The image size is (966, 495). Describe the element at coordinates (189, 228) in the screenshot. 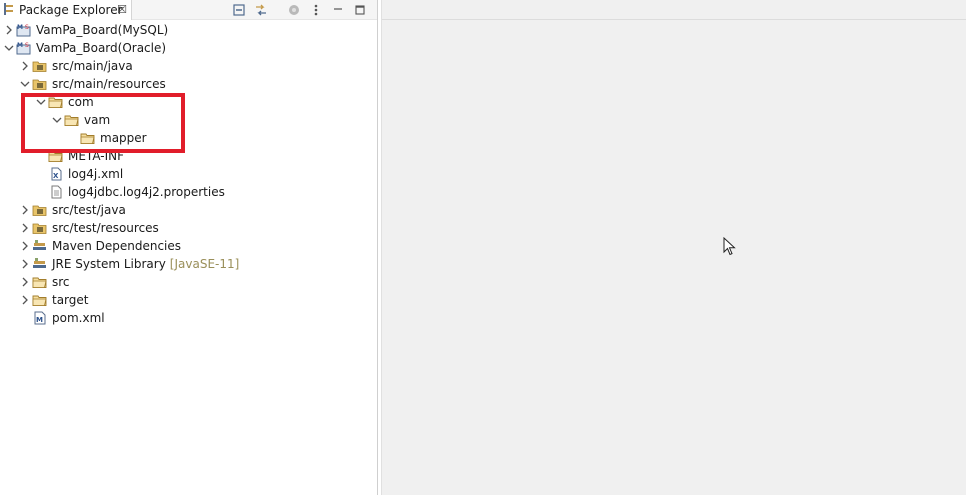

I see `tree-item: src/test/resources` at that location.